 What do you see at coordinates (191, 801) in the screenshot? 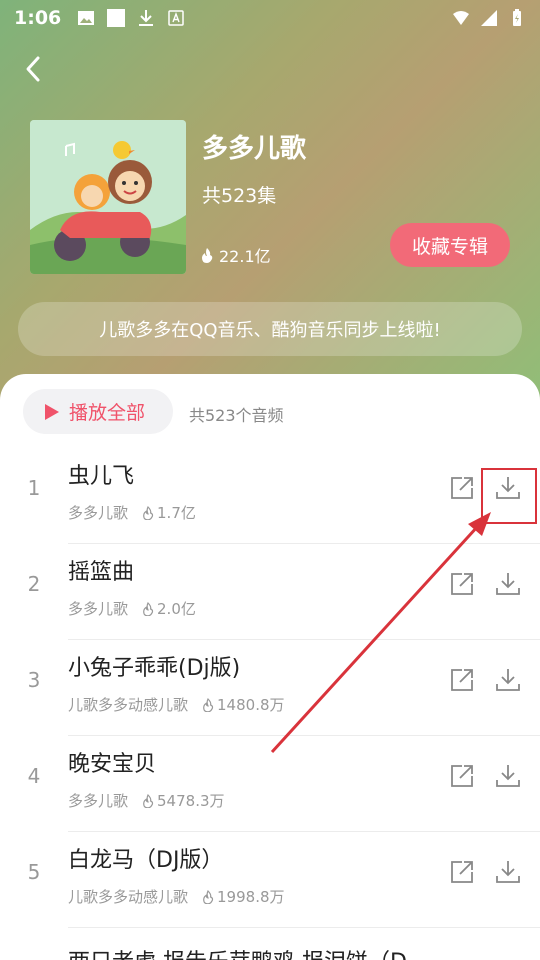
I see `song-plays-value: 5478.3万` at bounding box center [191, 801].